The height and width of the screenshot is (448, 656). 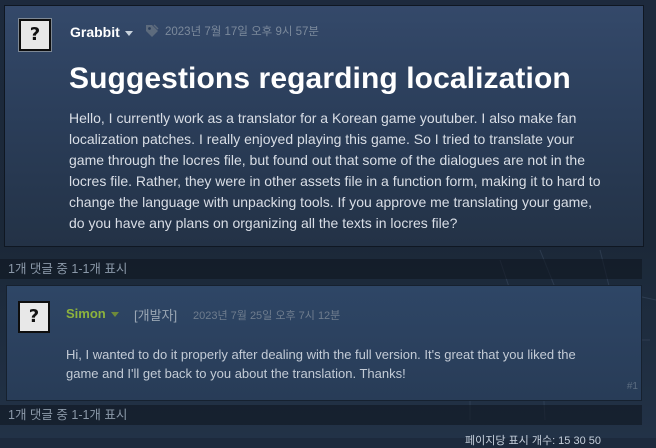 I want to click on comment-index: #1, so click(x=632, y=386).